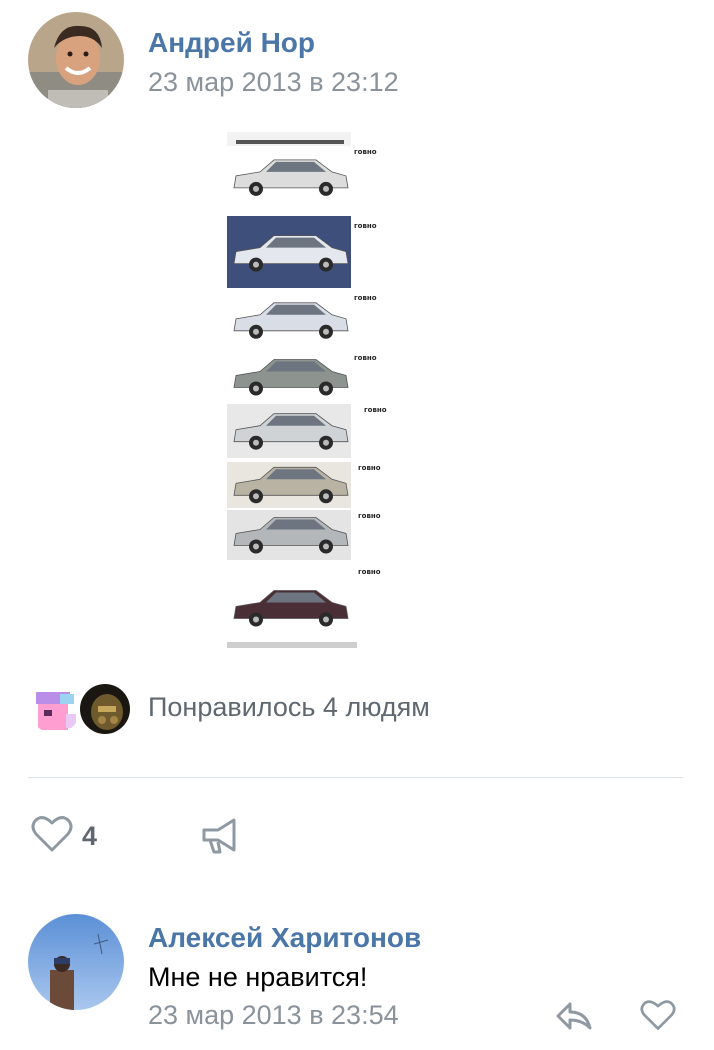 This screenshot has width=714, height=1050. Describe the element at coordinates (221, 836) in the screenshot. I see `share-button` at that location.